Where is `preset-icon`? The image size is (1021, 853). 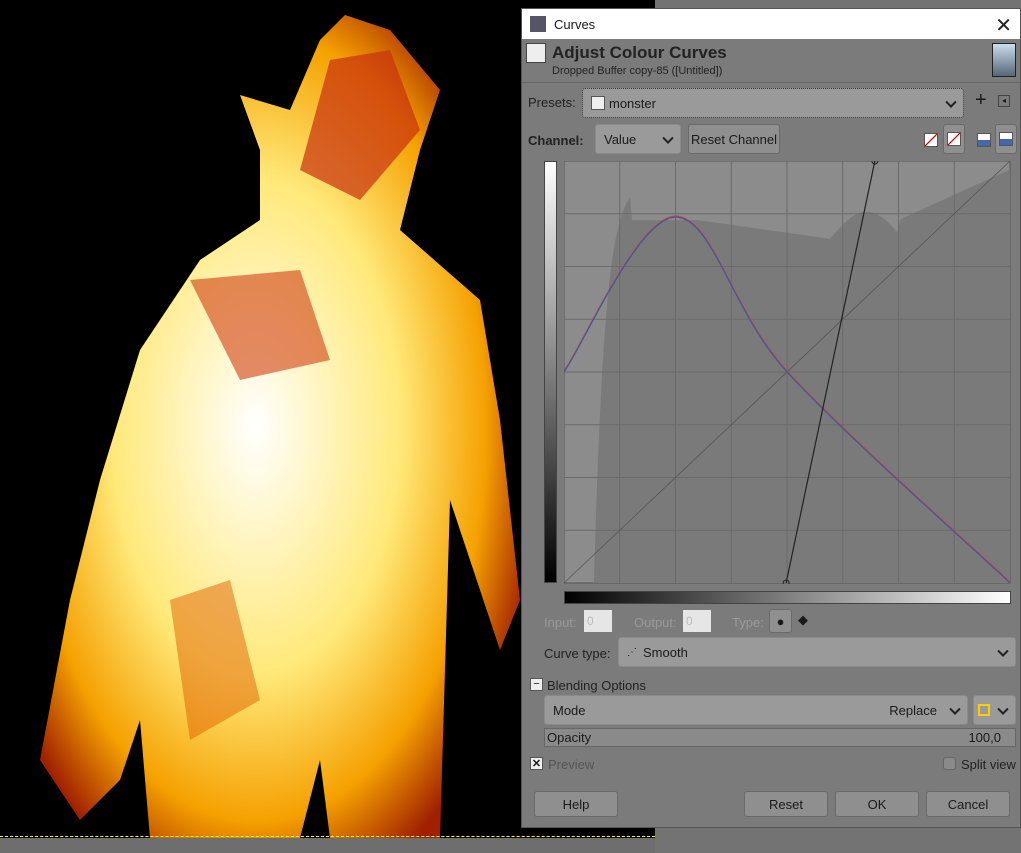 preset-icon is located at coordinates (598, 103).